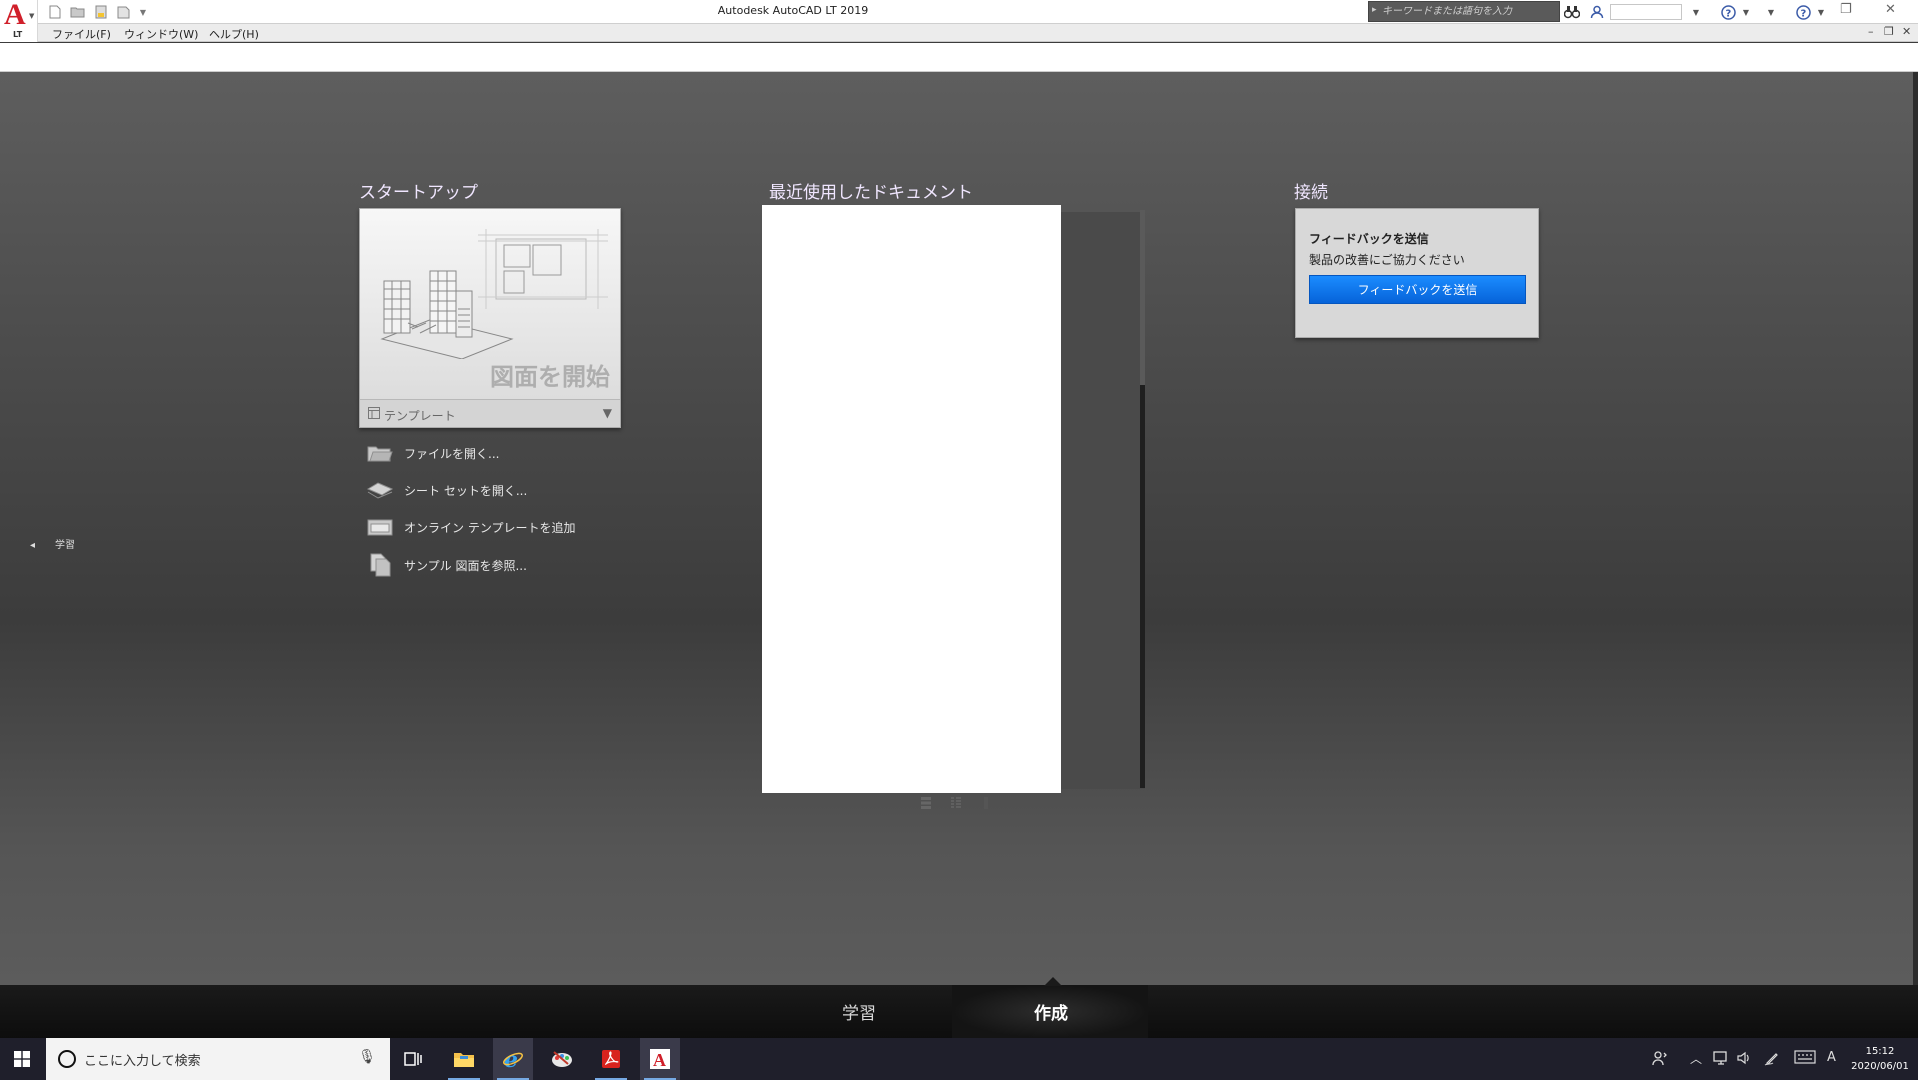 The height and width of the screenshot is (1080, 1918). What do you see at coordinates (161, 34) in the screenshot?
I see `menu-window: ウィンドウ(W)` at bounding box center [161, 34].